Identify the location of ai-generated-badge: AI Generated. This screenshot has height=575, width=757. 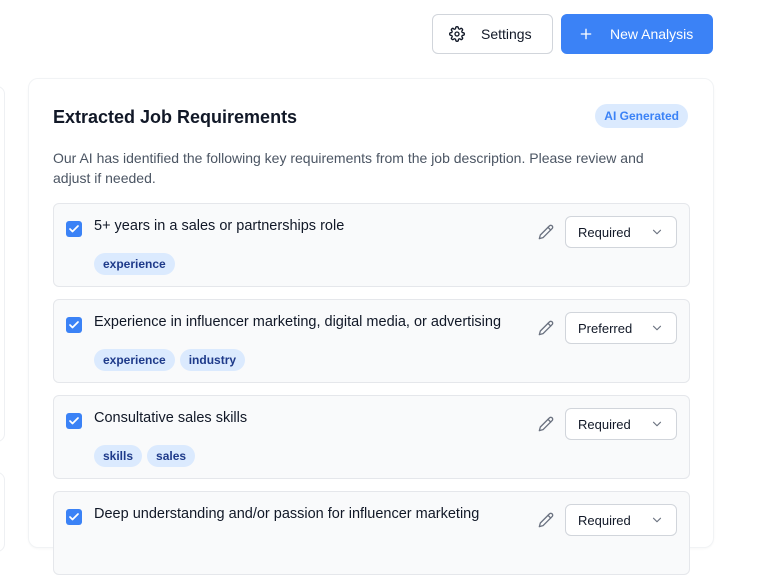
(641, 116).